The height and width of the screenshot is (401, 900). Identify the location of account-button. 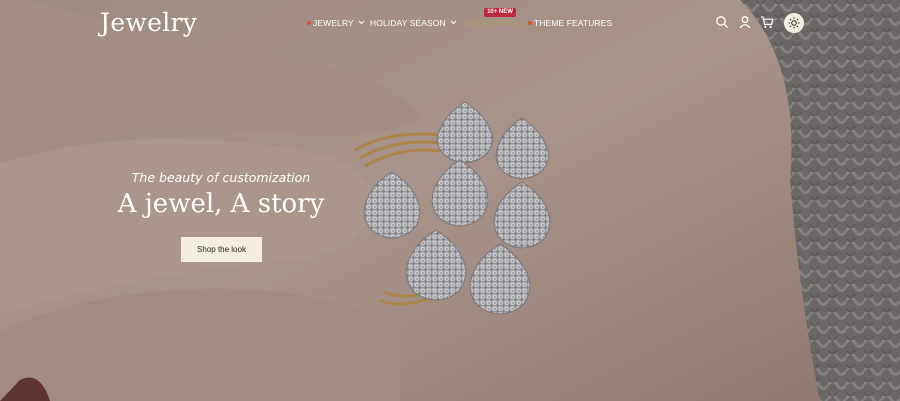
(745, 22).